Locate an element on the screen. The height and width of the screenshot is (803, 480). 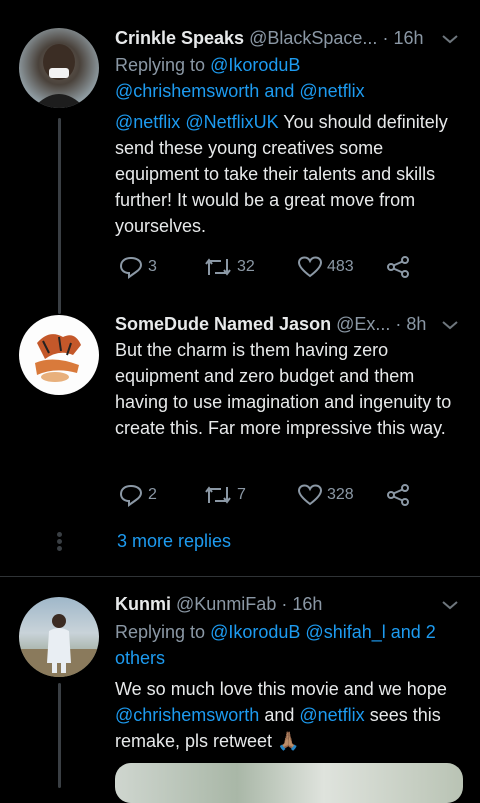
retweet-button: 32 is located at coordinates (229, 267).